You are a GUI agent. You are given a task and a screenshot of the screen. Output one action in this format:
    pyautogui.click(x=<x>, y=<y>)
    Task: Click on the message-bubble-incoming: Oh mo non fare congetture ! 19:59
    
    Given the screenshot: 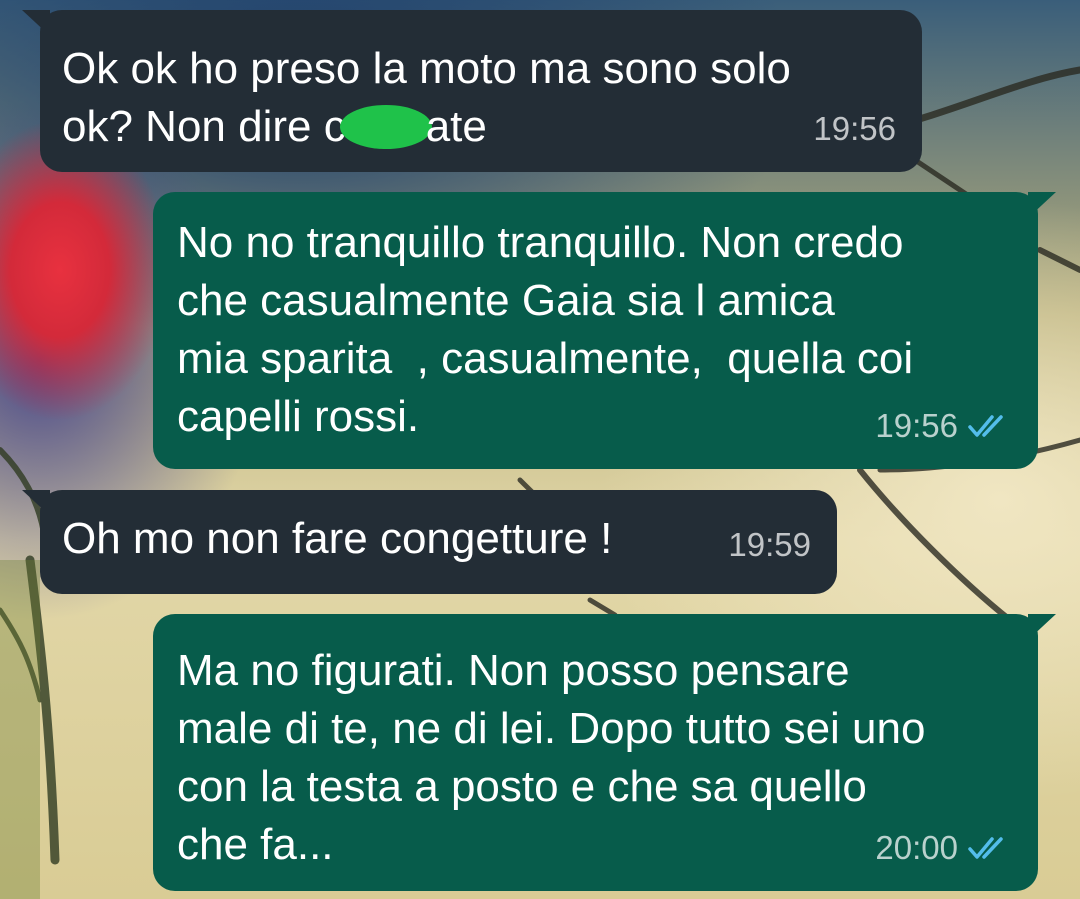 What is the action you would take?
    pyautogui.click(x=429, y=542)
    